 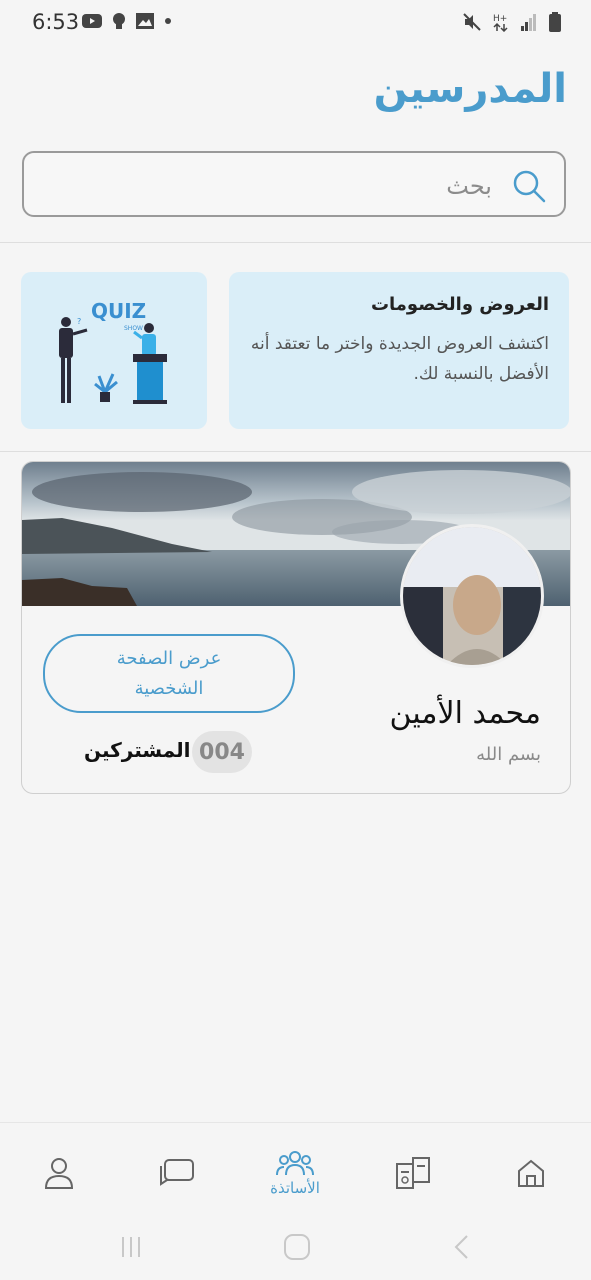 I want to click on network-hplus-icon: H+, so click(x=500, y=23).